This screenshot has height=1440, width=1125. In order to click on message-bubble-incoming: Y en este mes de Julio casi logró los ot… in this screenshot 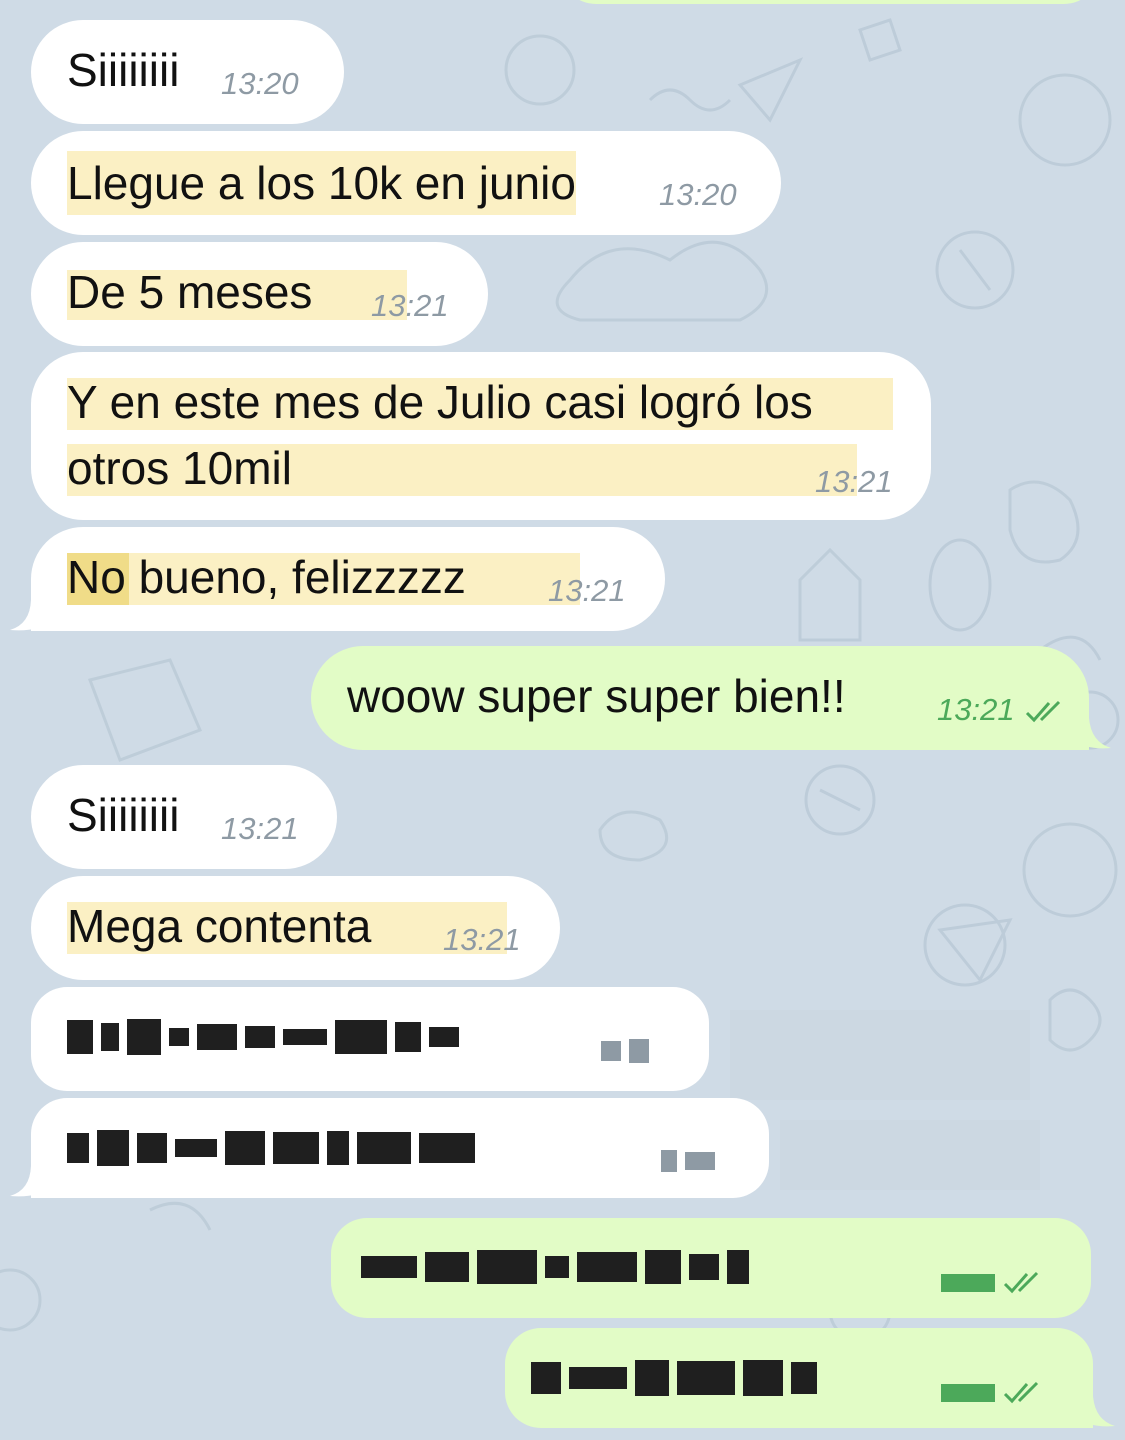, I will do `click(481, 436)`.